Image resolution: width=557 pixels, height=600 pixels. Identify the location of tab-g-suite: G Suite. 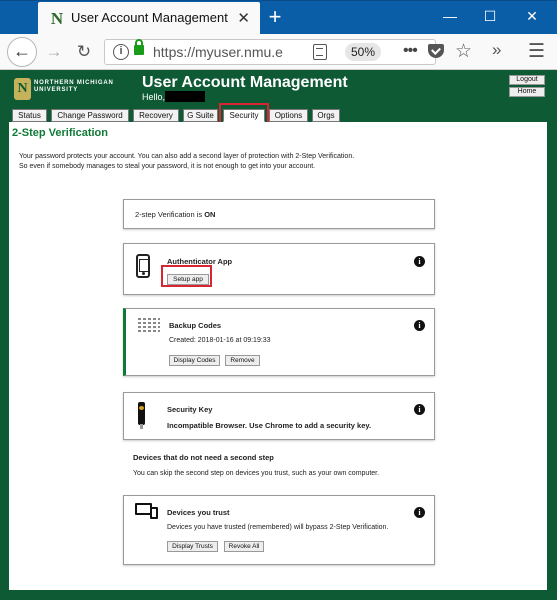
(200, 115).